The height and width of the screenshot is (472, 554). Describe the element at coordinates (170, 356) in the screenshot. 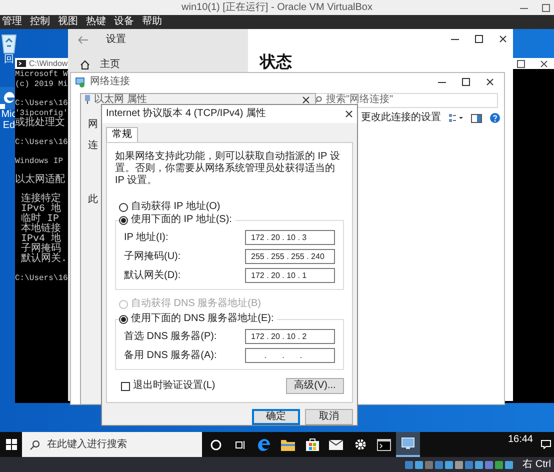

I see `field-label: 备用 DNS 服务器(A):` at that location.